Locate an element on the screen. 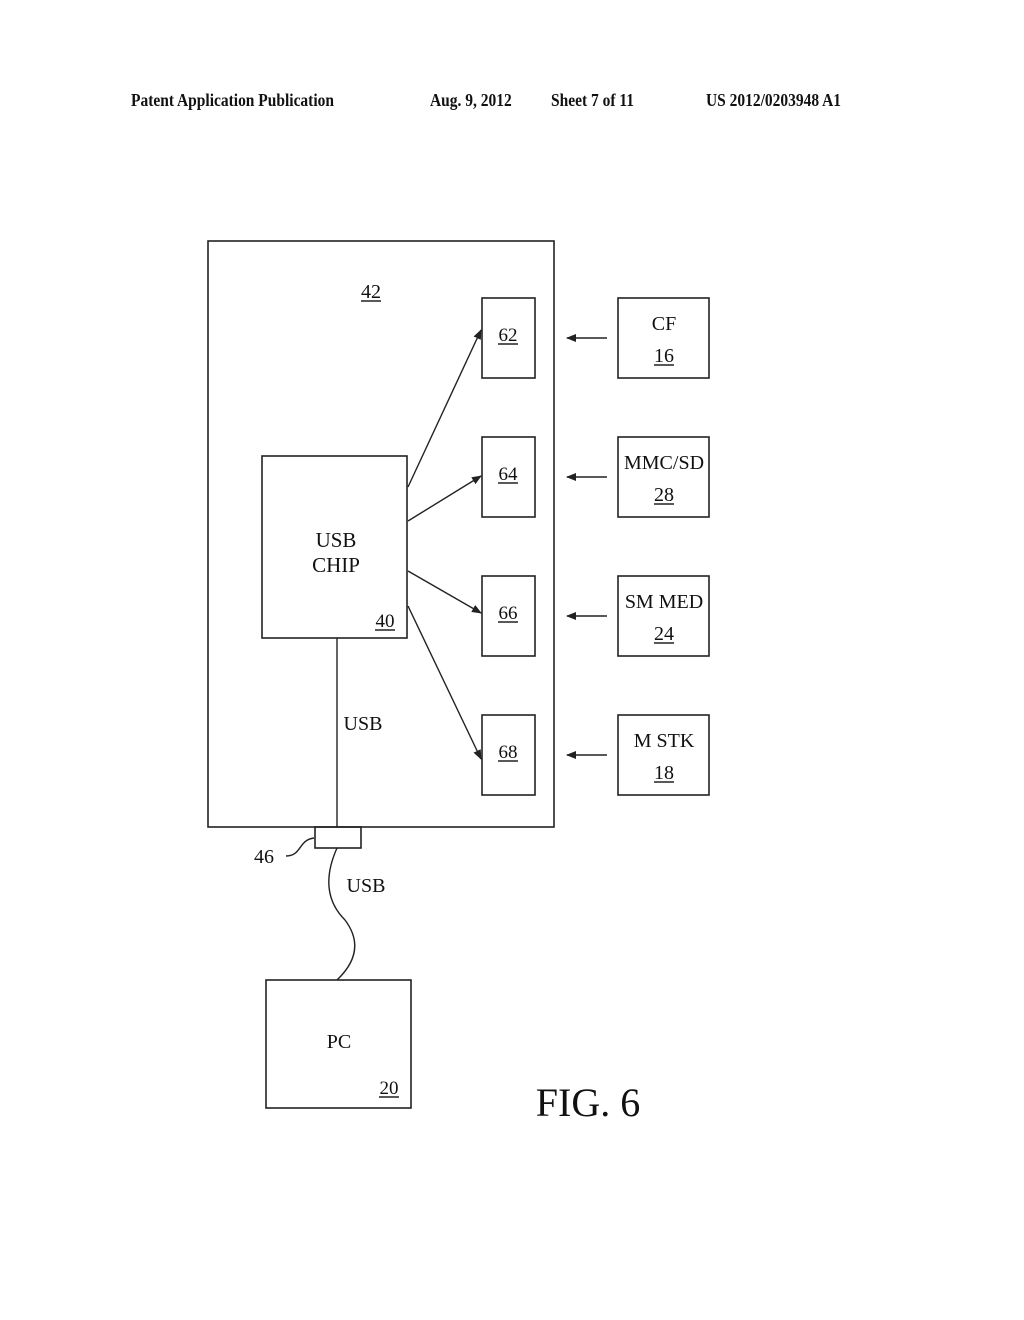 This screenshot has height=1320, width=1024. pc-name-label: PC is located at coordinates (339, 1042).